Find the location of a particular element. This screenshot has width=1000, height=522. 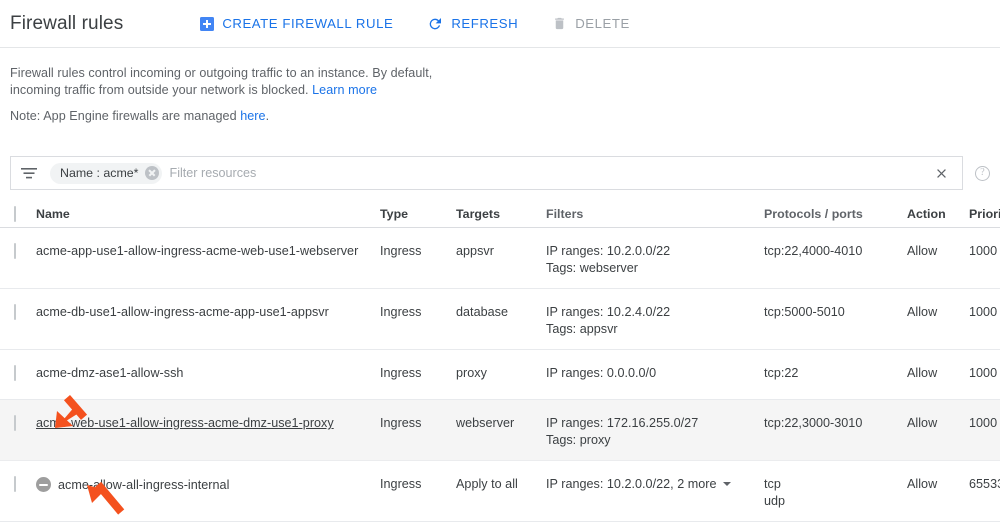

app-engine-note-text: Note: App Engine firewalls are managed is located at coordinates (123, 116).